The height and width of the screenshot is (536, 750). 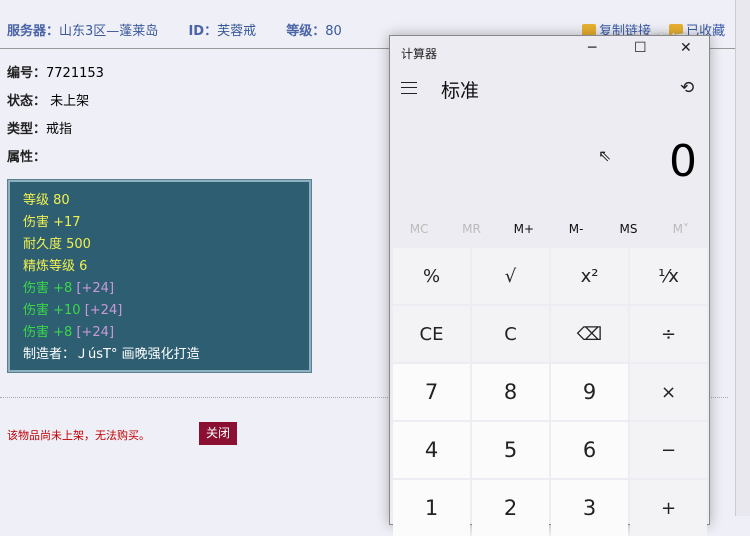 What do you see at coordinates (510, 508) in the screenshot?
I see `calc-key: 2` at bounding box center [510, 508].